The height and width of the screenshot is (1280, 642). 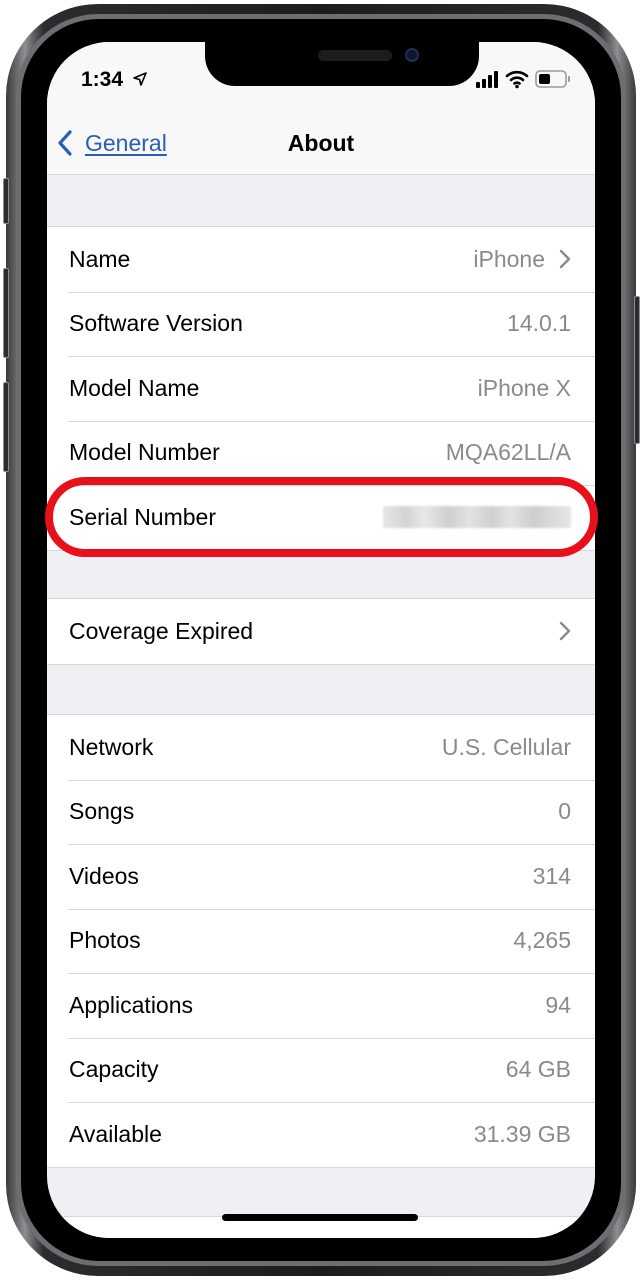 What do you see at coordinates (142, 516) in the screenshot?
I see `row-label: Serial Number` at bounding box center [142, 516].